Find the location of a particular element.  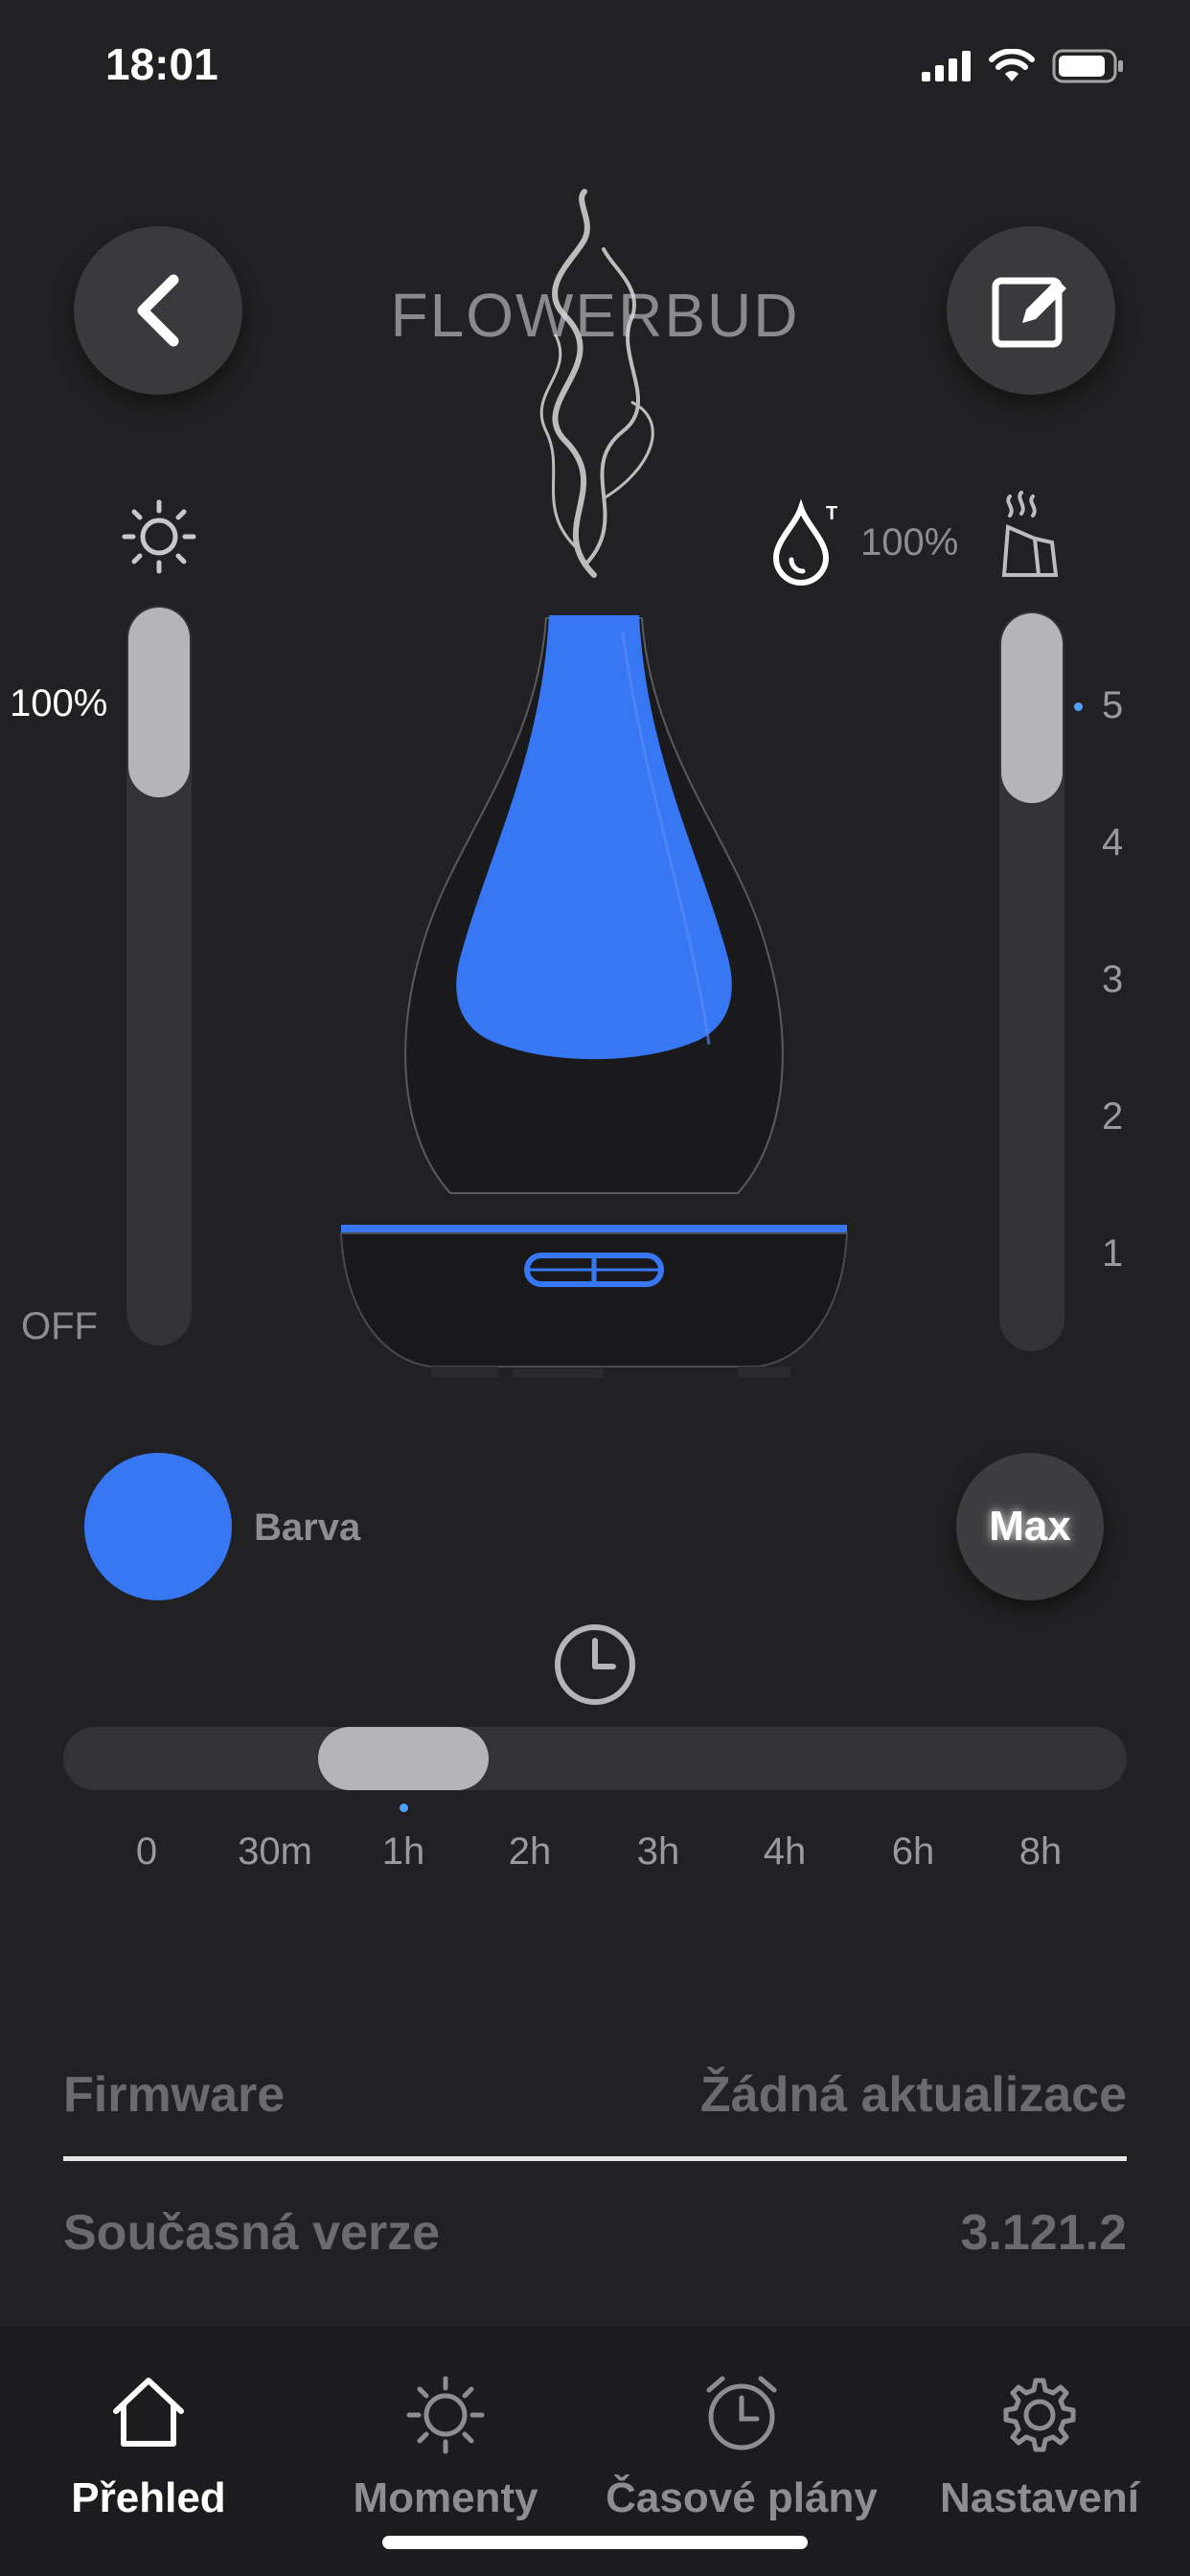

edit-button is located at coordinates (1031, 310).